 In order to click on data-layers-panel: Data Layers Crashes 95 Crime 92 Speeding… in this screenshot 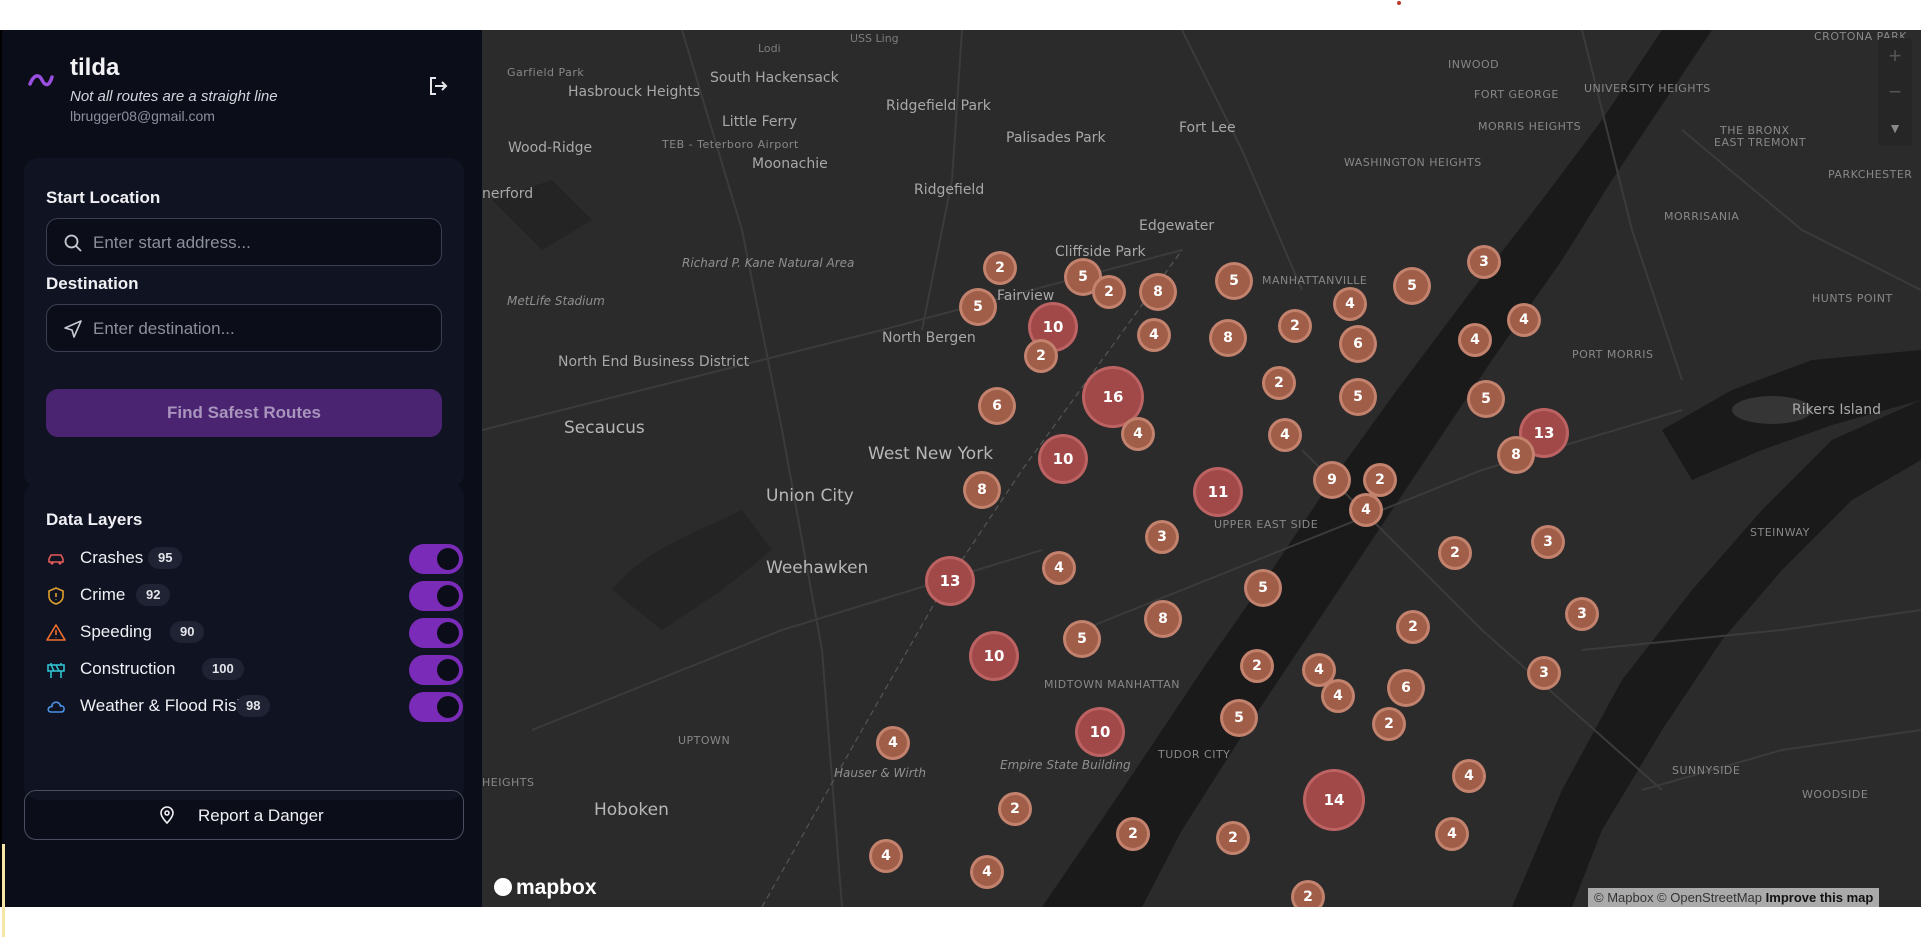, I will do `click(244, 641)`.